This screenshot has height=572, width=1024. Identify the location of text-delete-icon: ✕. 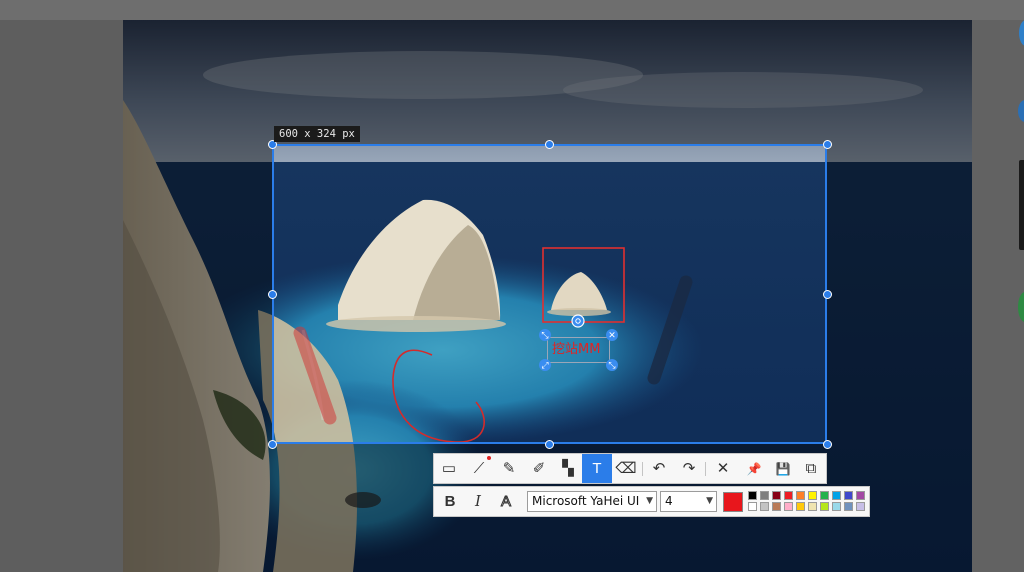
(612, 335).